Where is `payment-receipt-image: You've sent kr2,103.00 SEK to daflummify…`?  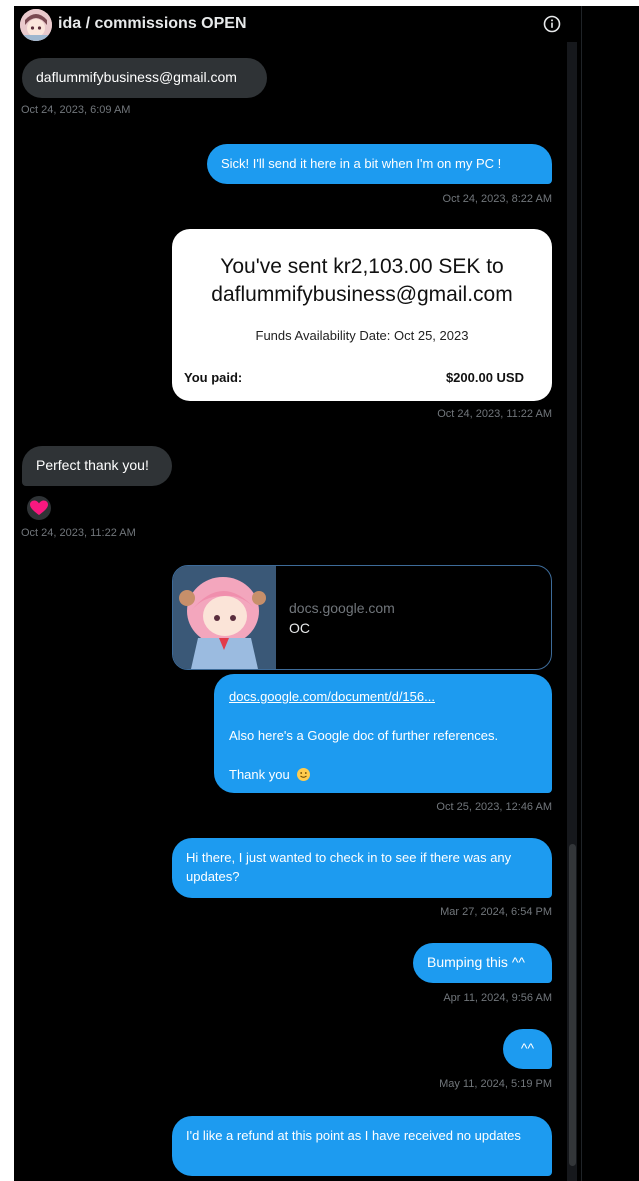
payment-receipt-image: You've sent kr2,103.00 SEK to daflummify… is located at coordinates (362, 315).